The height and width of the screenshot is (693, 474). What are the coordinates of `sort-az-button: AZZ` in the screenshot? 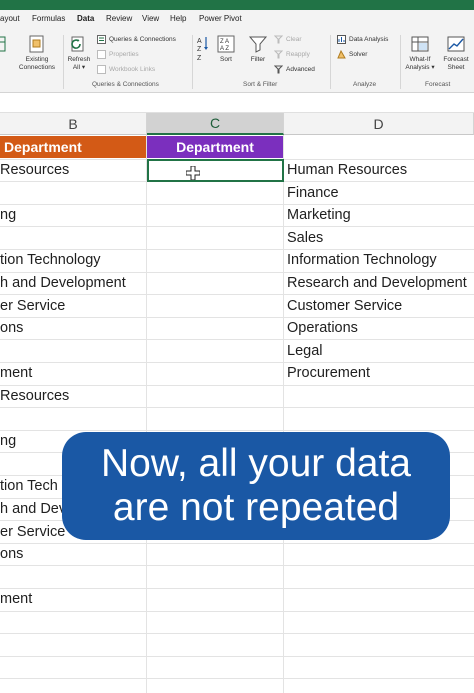 It's located at (203, 49).